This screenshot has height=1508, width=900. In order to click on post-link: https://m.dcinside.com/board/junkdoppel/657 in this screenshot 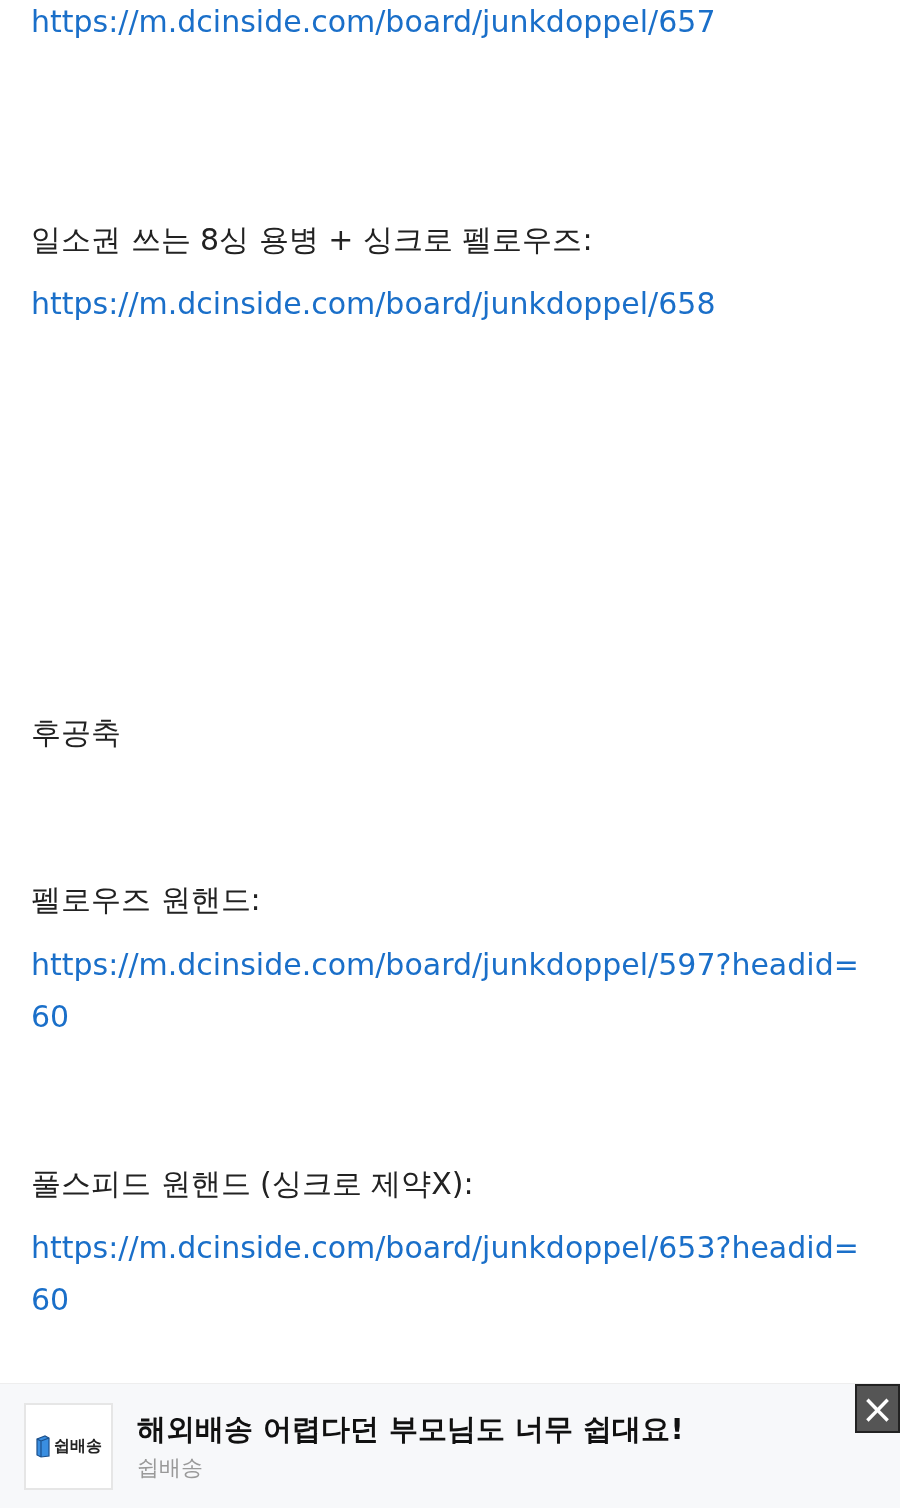, I will do `click(450, 24)`.